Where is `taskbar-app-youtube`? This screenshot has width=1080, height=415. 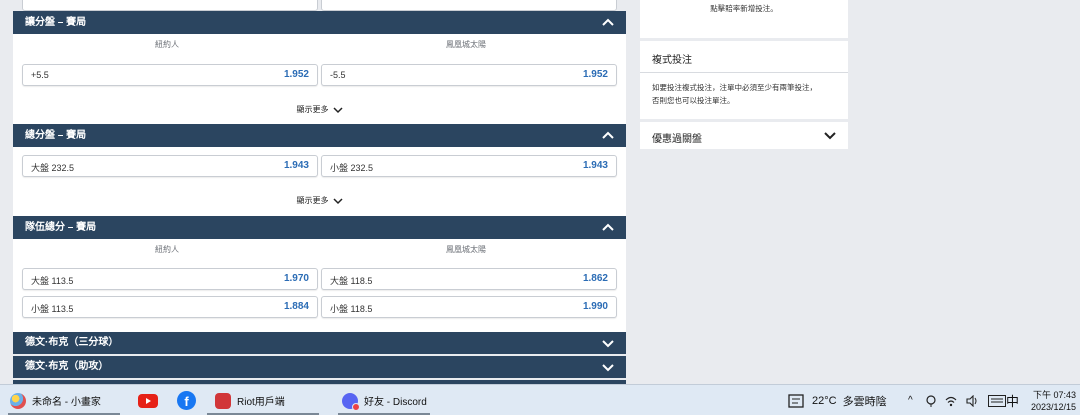 taskbar-app-youtube is located at coordinates (148, 400).